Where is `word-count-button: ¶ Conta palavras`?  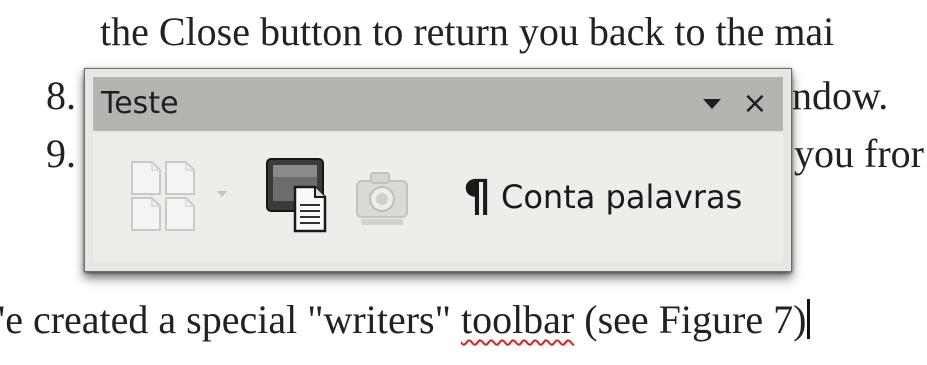 word-count-button: ¶ Conta palavras is located at coordinates (602, 197).